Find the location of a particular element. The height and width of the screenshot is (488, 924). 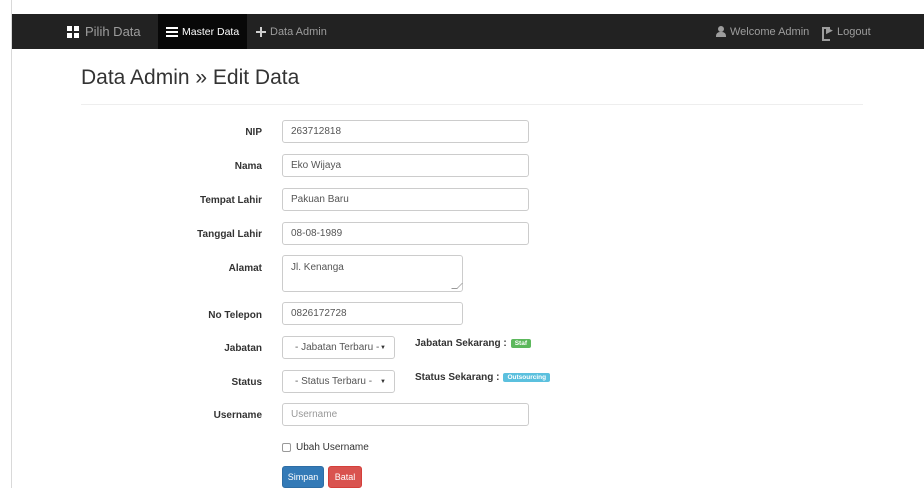

tanggal-lahir-field: 08-08-1989 is located at coordinates (405, 233).